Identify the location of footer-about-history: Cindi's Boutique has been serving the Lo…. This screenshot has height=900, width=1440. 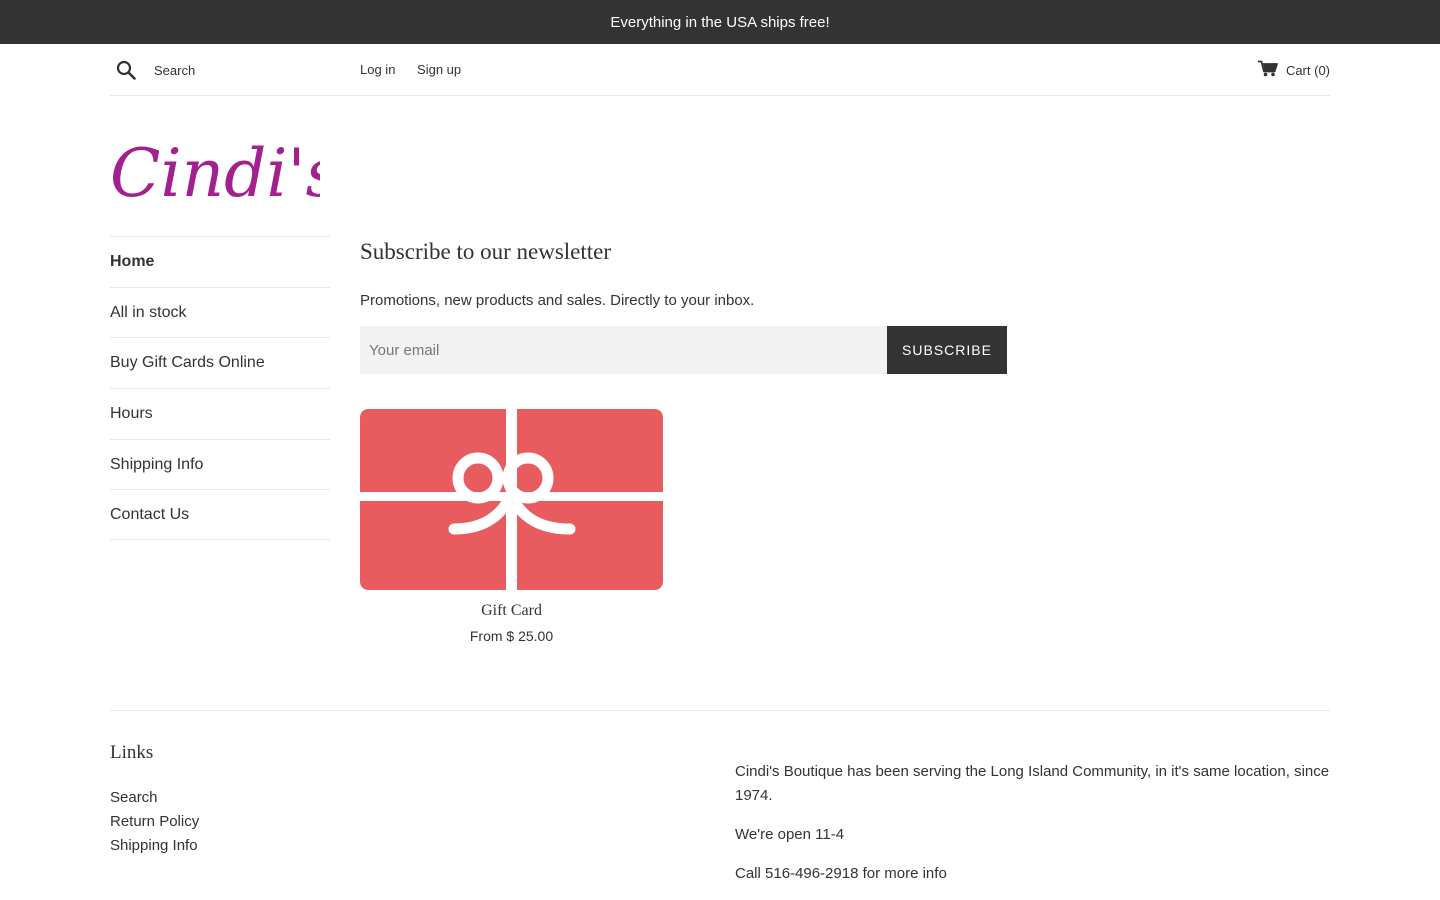
(1032, 783).